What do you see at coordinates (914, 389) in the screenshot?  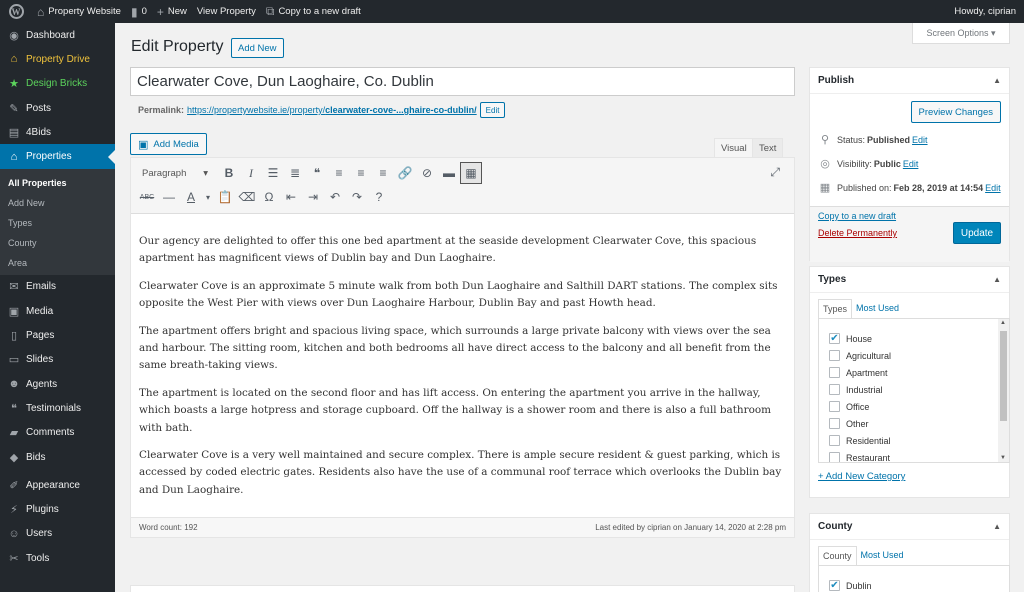 I see `list-item: Industrial` at bounding box center [914, 389].